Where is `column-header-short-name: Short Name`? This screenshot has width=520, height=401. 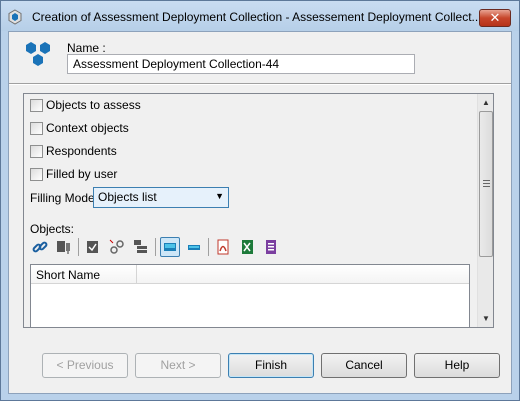 column-header-short-name: Short Name is located at coordinates (84, 274).